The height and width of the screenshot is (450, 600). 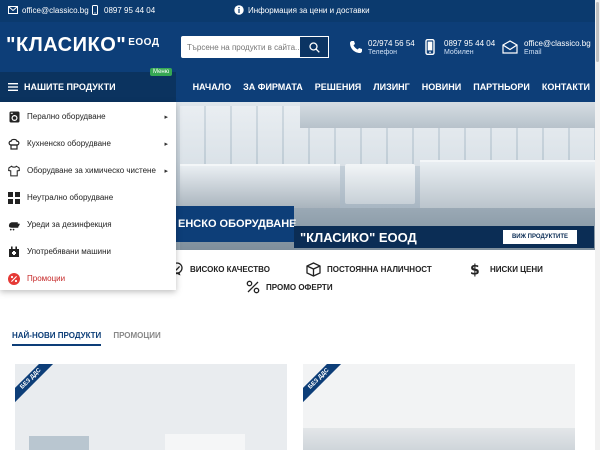 I want to click on view-products-button: ВИЖ ПРОДУКТИТЕ, so click(x=540, y=237).